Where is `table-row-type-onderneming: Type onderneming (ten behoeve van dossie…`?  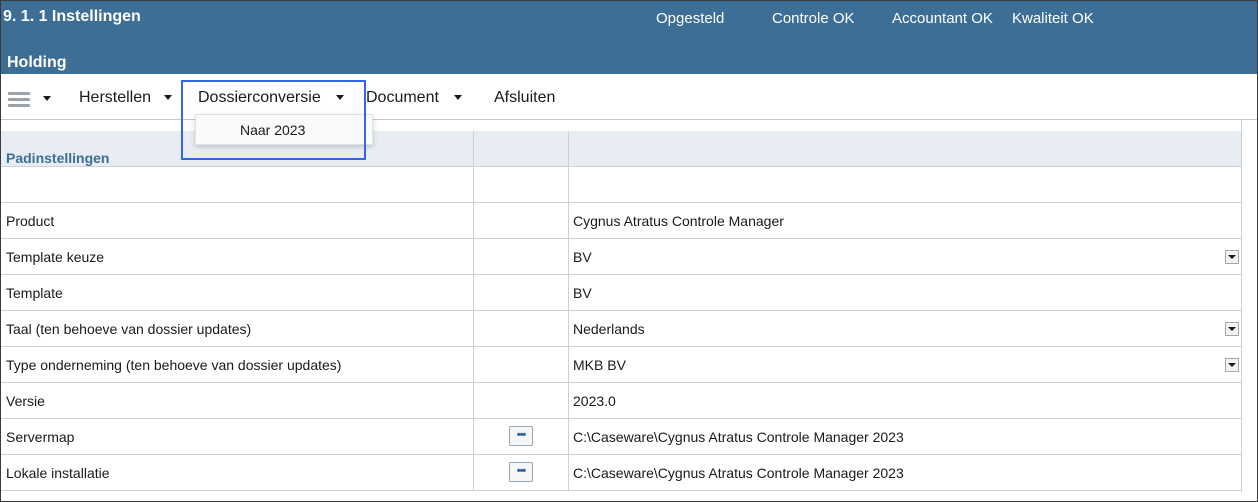 table-row-type-onderneming: Type onderneming (ten behoeve van dossie… is located at coordinates (621, 365).